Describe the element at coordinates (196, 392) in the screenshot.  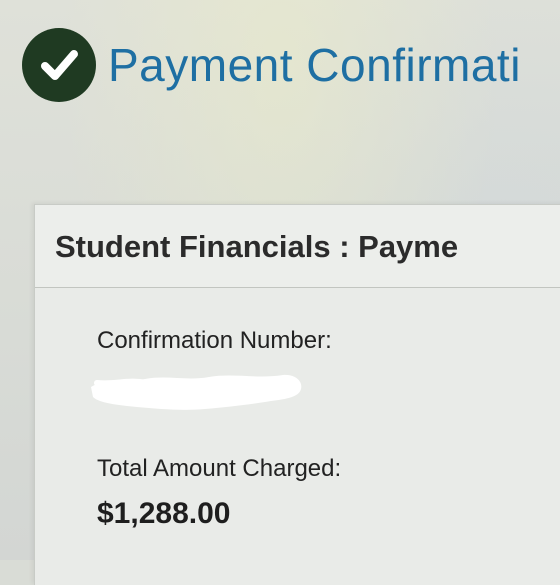
I see `redacted-confirmation-number` at that location.